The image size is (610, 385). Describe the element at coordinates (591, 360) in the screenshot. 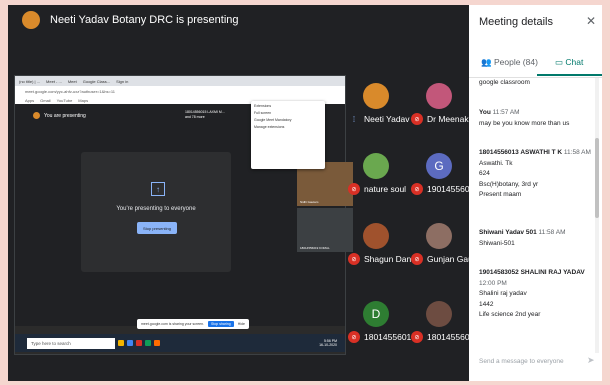

I see `send-icon: ➤` at that location.